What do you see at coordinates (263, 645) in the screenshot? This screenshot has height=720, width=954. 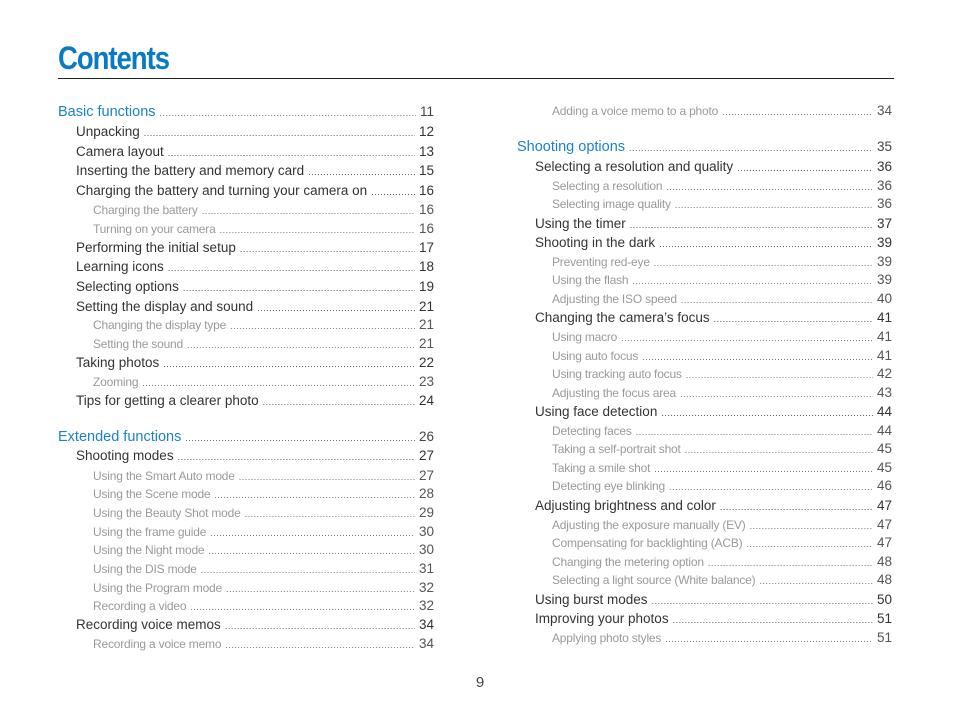 I see `toc-subentry: Recording a voice memo 34` at bounding box center [263, 645].